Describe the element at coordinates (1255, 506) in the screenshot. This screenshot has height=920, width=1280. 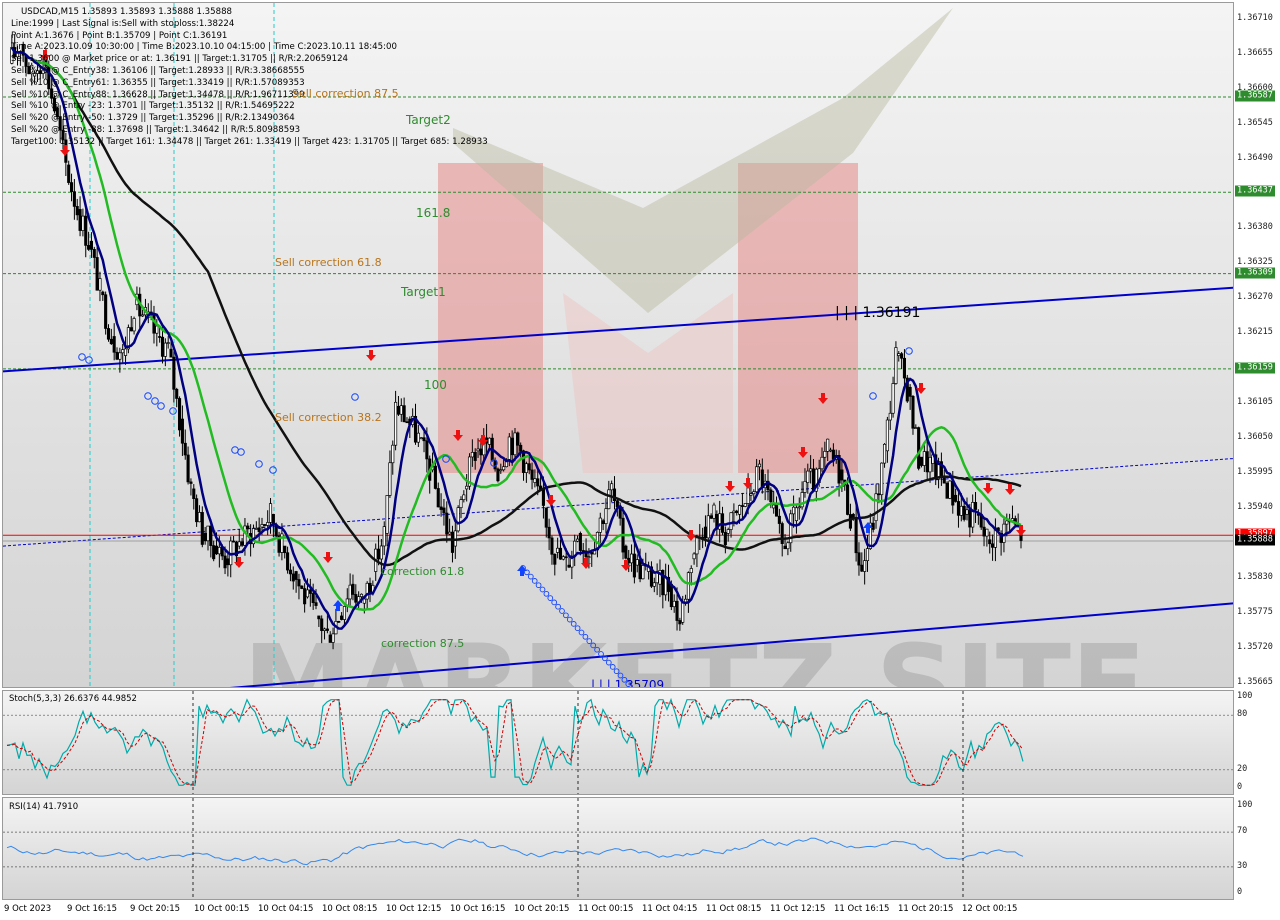
I see `price-axis-label: 1.35940` at that location.